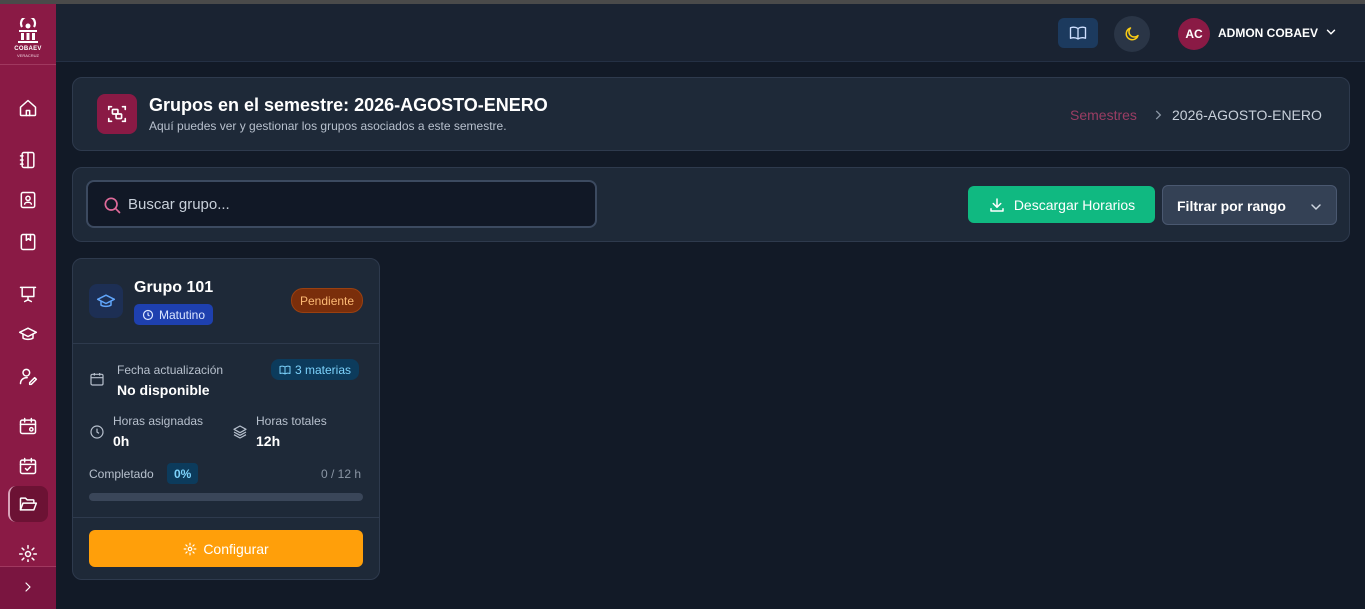 Image resolution: width=1365 pixels, height=609 pixels. What do you see at coordinates (341, 474) in the screenshot?
I see `hours-ratio: 0 / 12 h` at bounding box center [341, 474].